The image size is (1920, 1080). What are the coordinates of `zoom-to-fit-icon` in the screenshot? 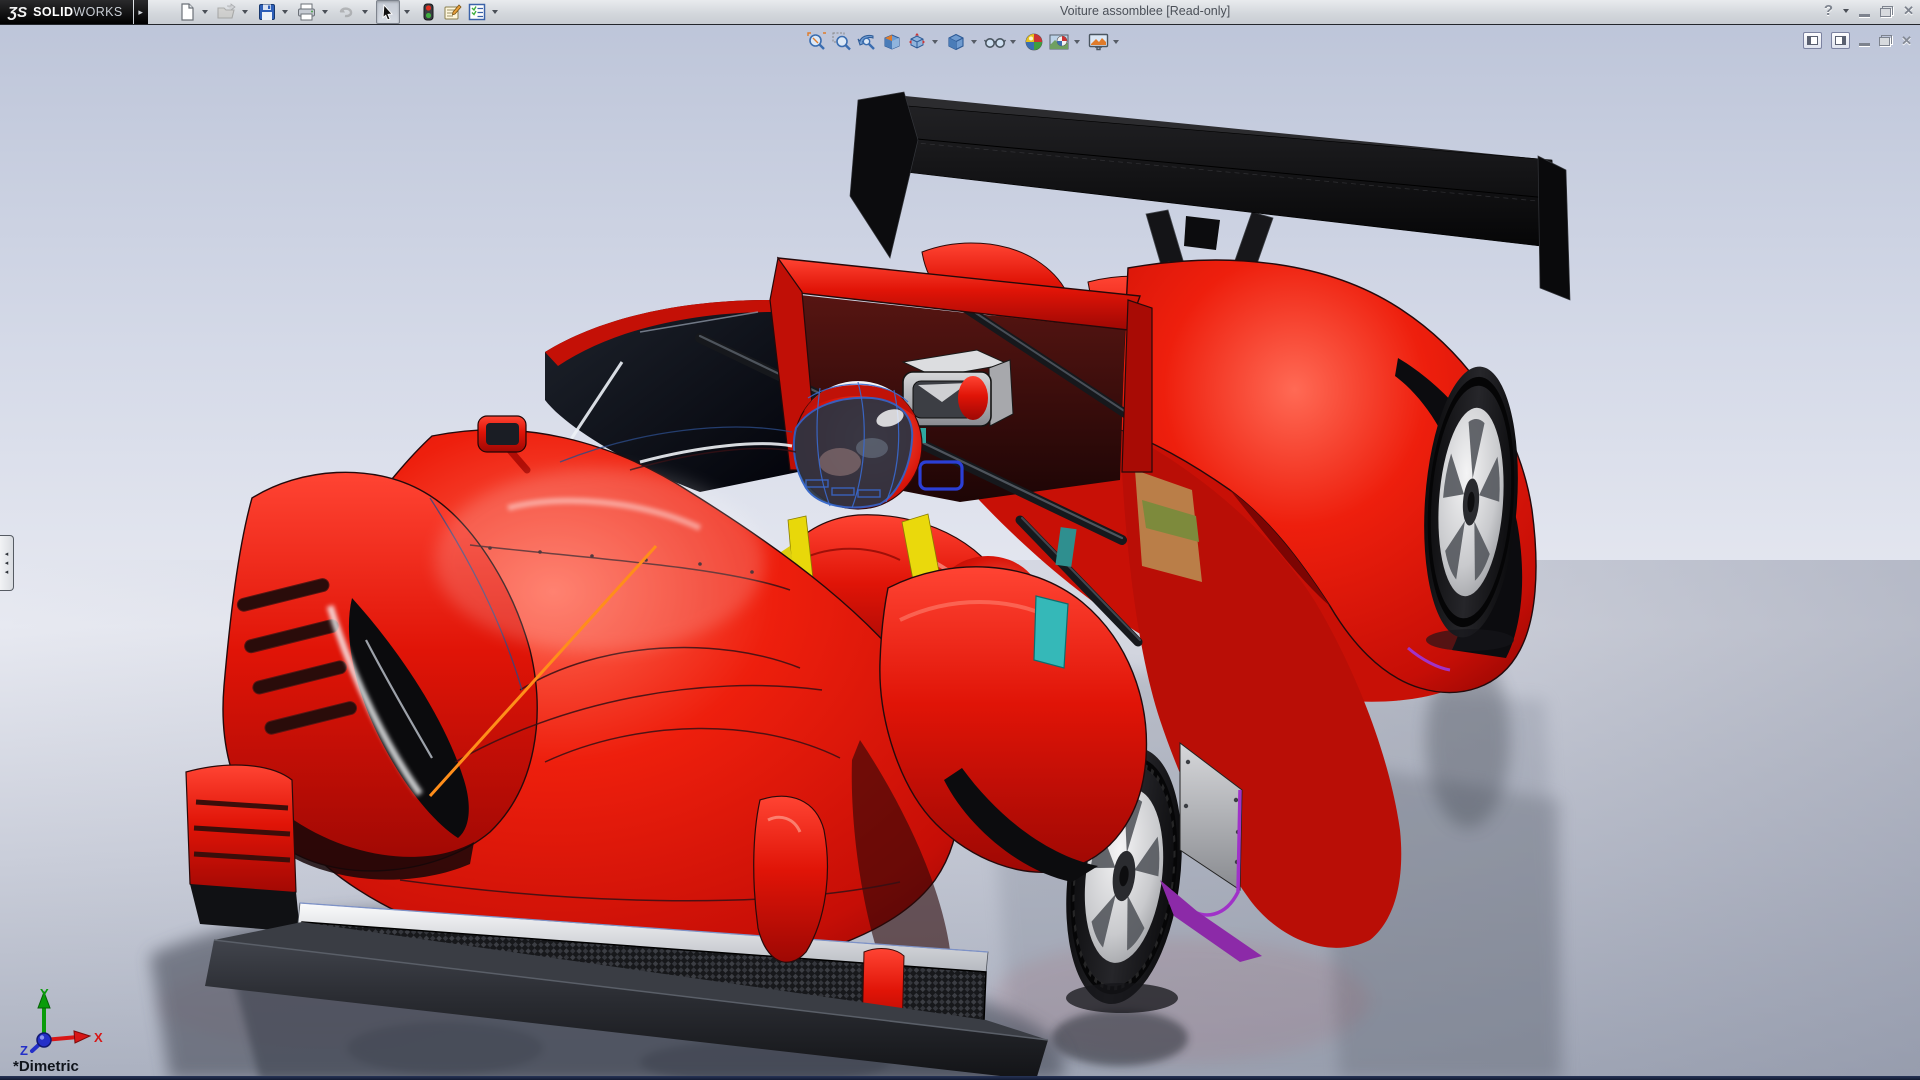 It's located at (816, 41).